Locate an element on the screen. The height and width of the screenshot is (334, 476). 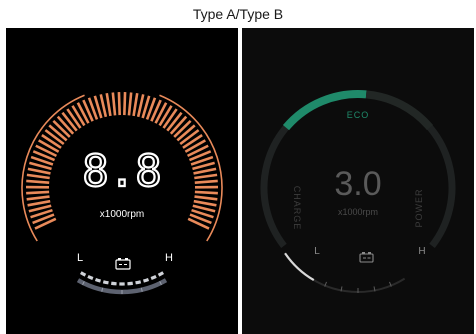
type-b-power-label: POWER is located at coordinates (419, 207).